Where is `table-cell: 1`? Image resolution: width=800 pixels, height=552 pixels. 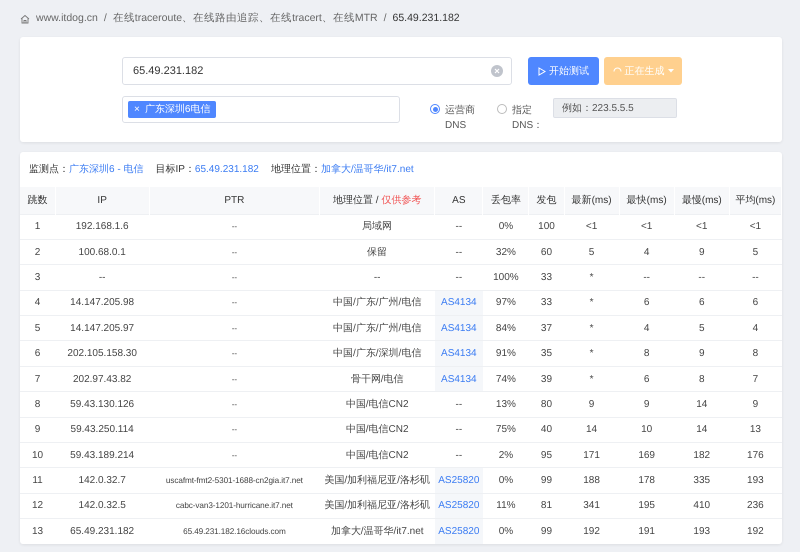
table-cell: 1 is located at coordinates (37, 226).